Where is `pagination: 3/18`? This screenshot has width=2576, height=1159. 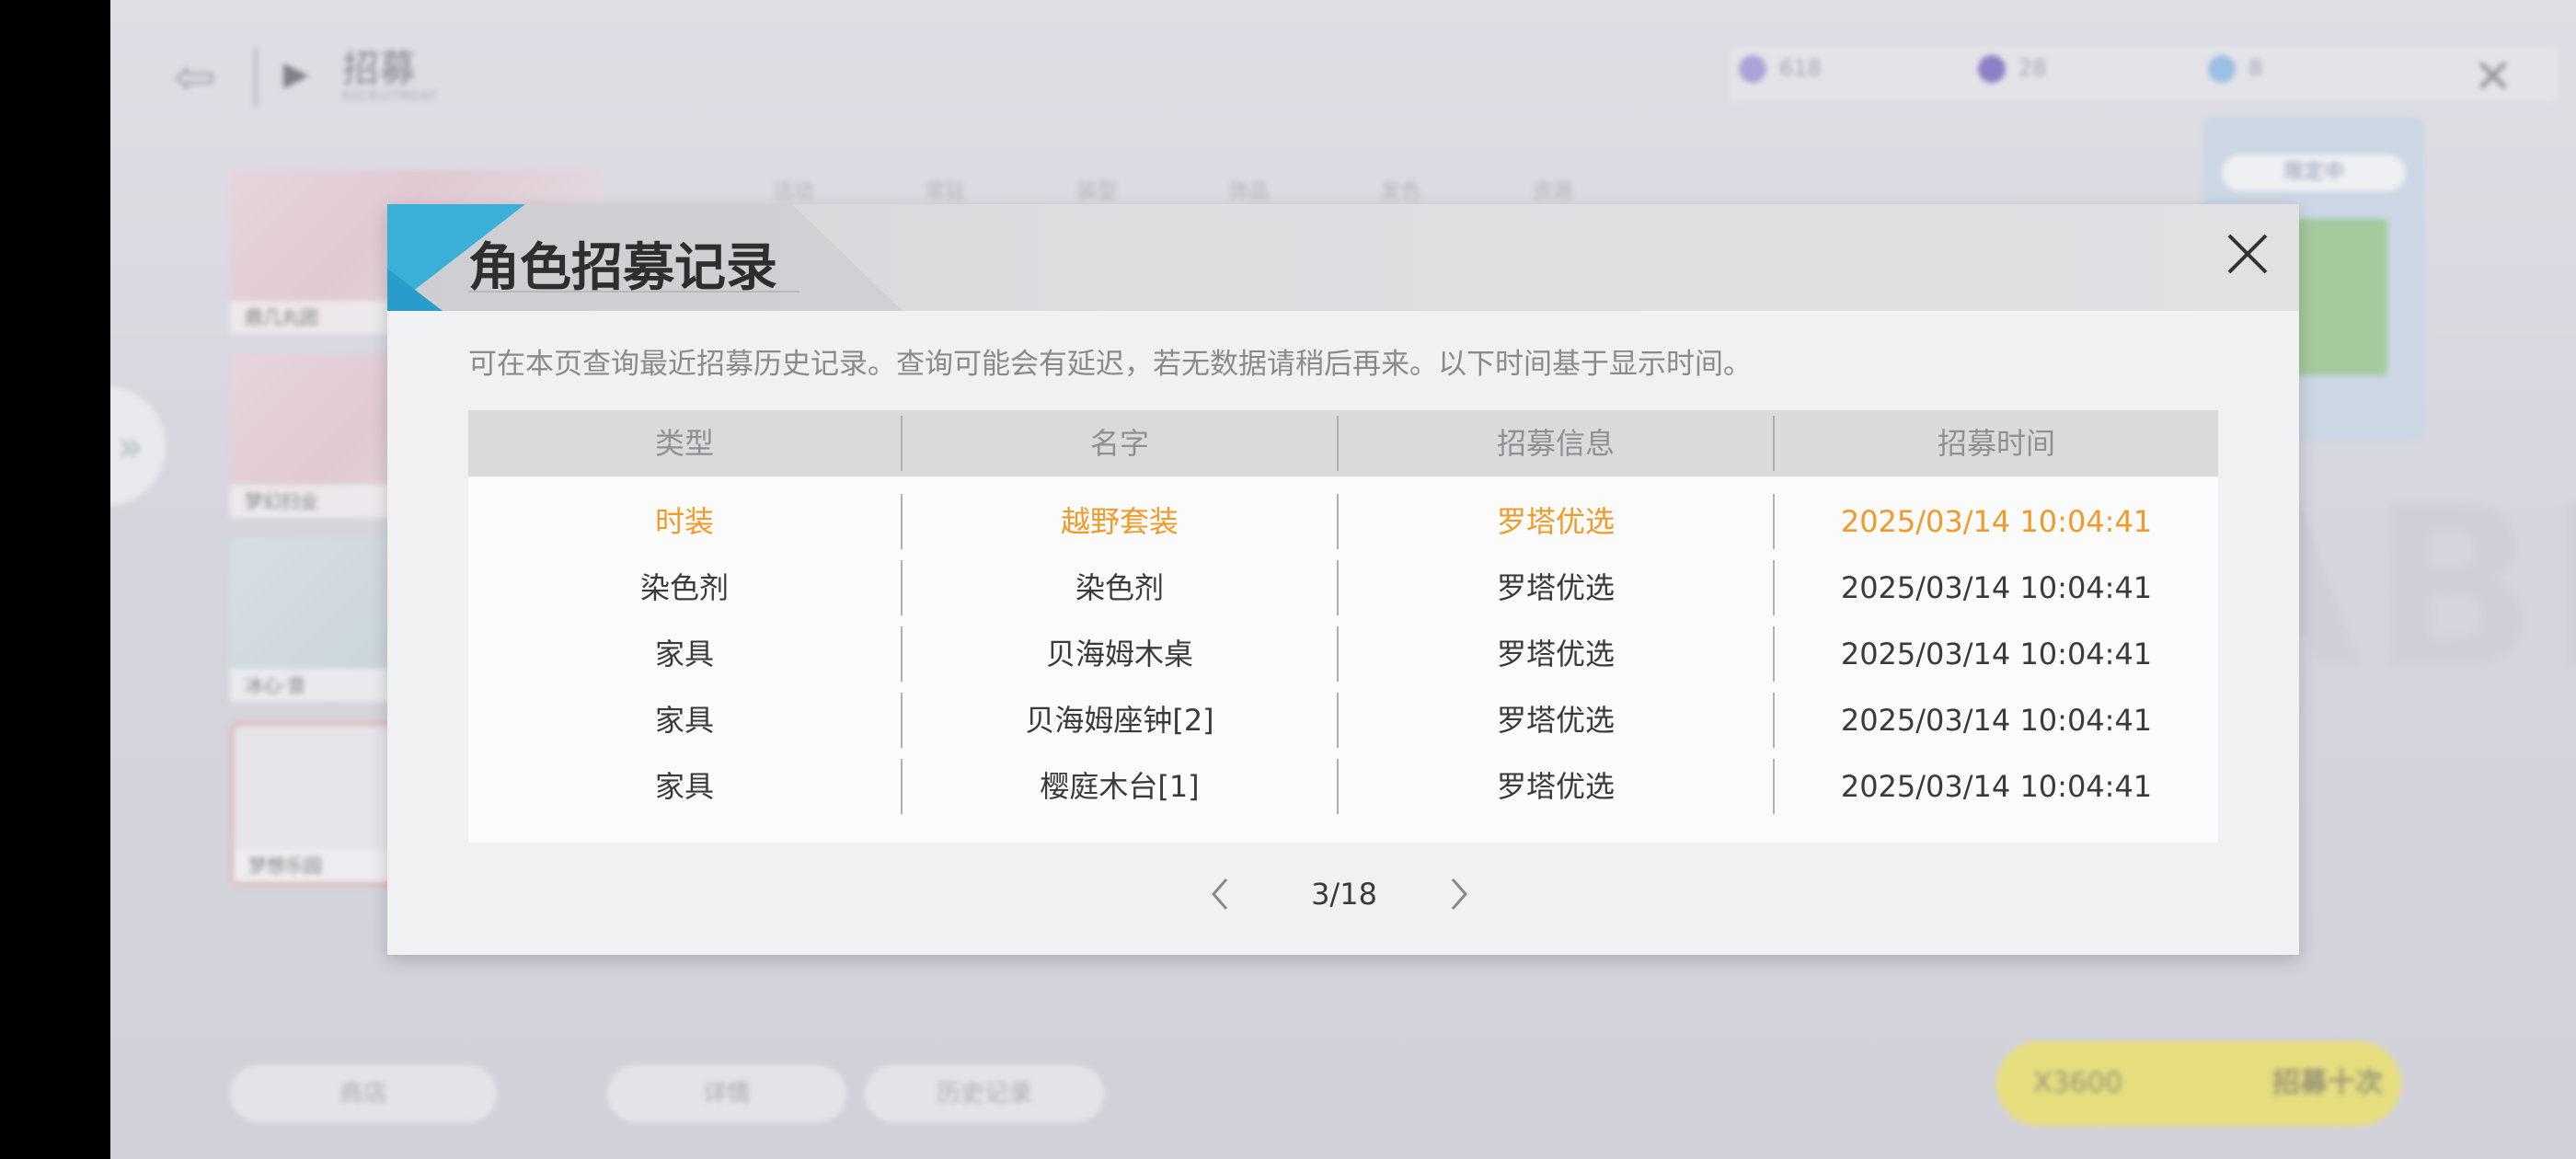 pagination: 3/18 is located at coordinates (1343, 894).